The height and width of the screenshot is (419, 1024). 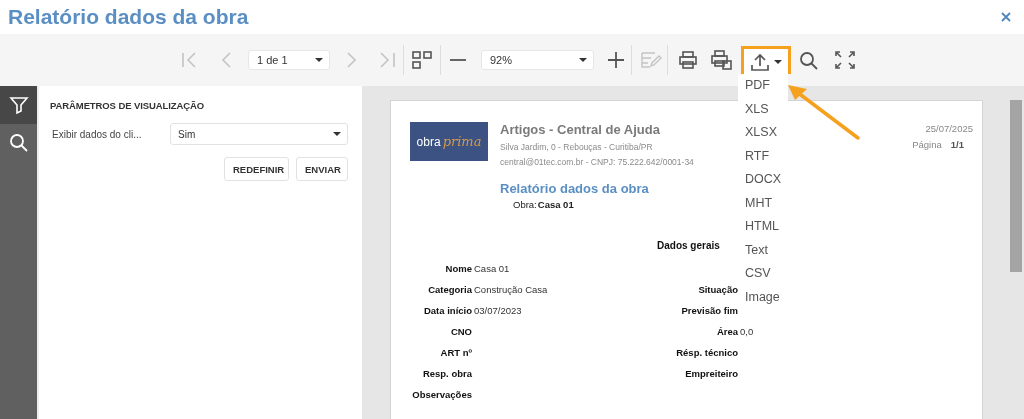 What do you see at coordinates (760, 61) in the screenshot?
I see `upload-icon` at bounding box center [760, 61].